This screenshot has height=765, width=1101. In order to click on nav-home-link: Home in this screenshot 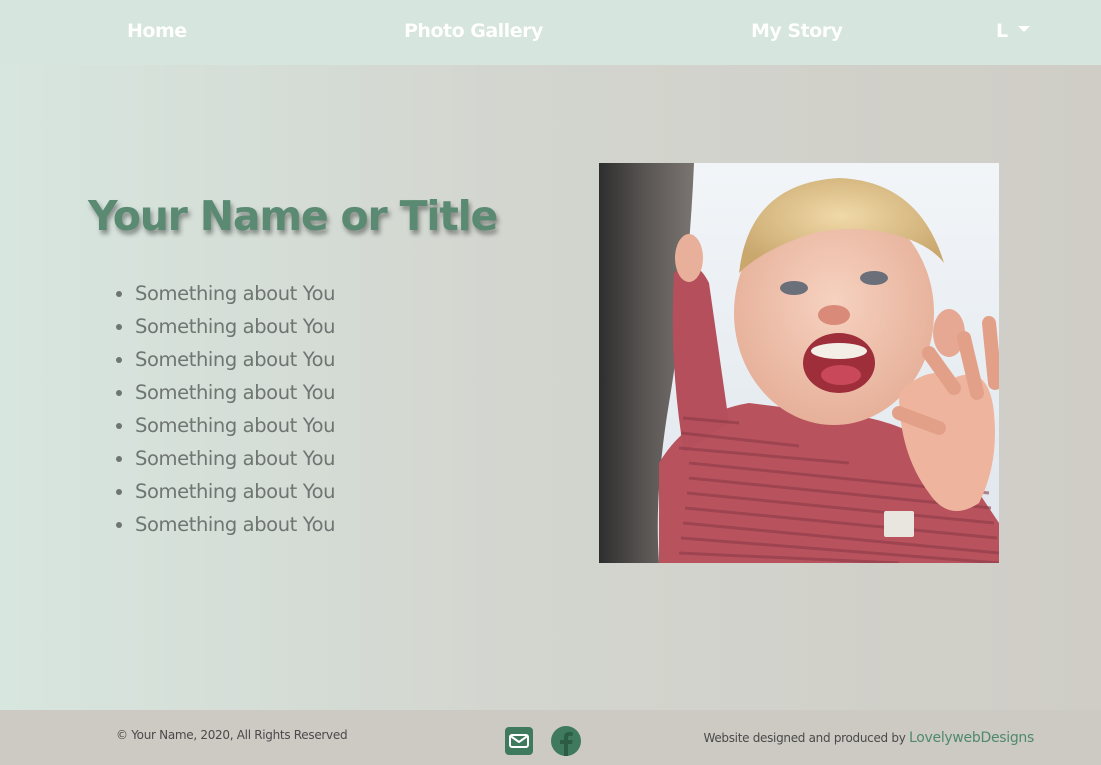, I will do `click(157, 31)`.